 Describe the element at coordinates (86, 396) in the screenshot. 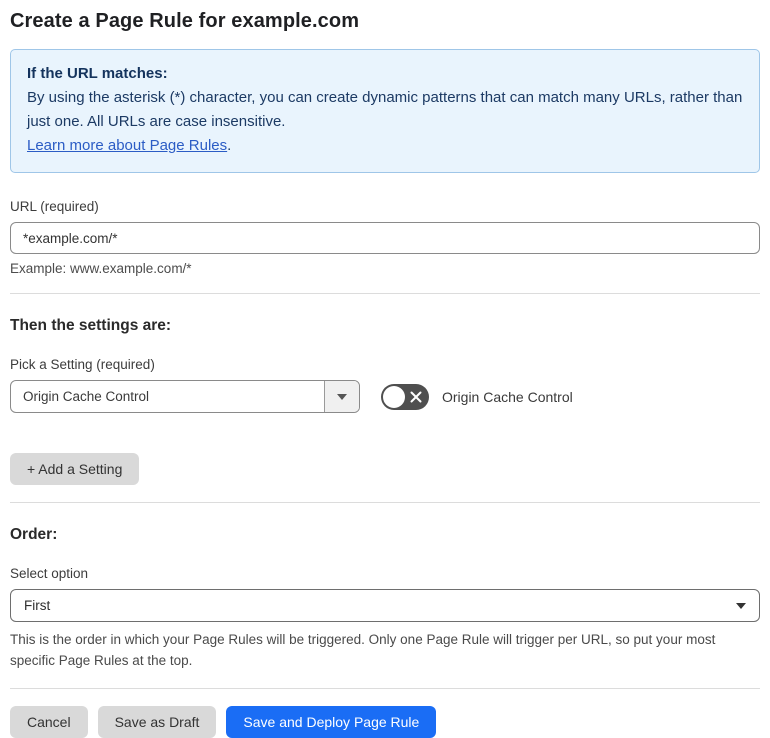

I see `setting-dropdown-value: Origin Cache Control` at that location.